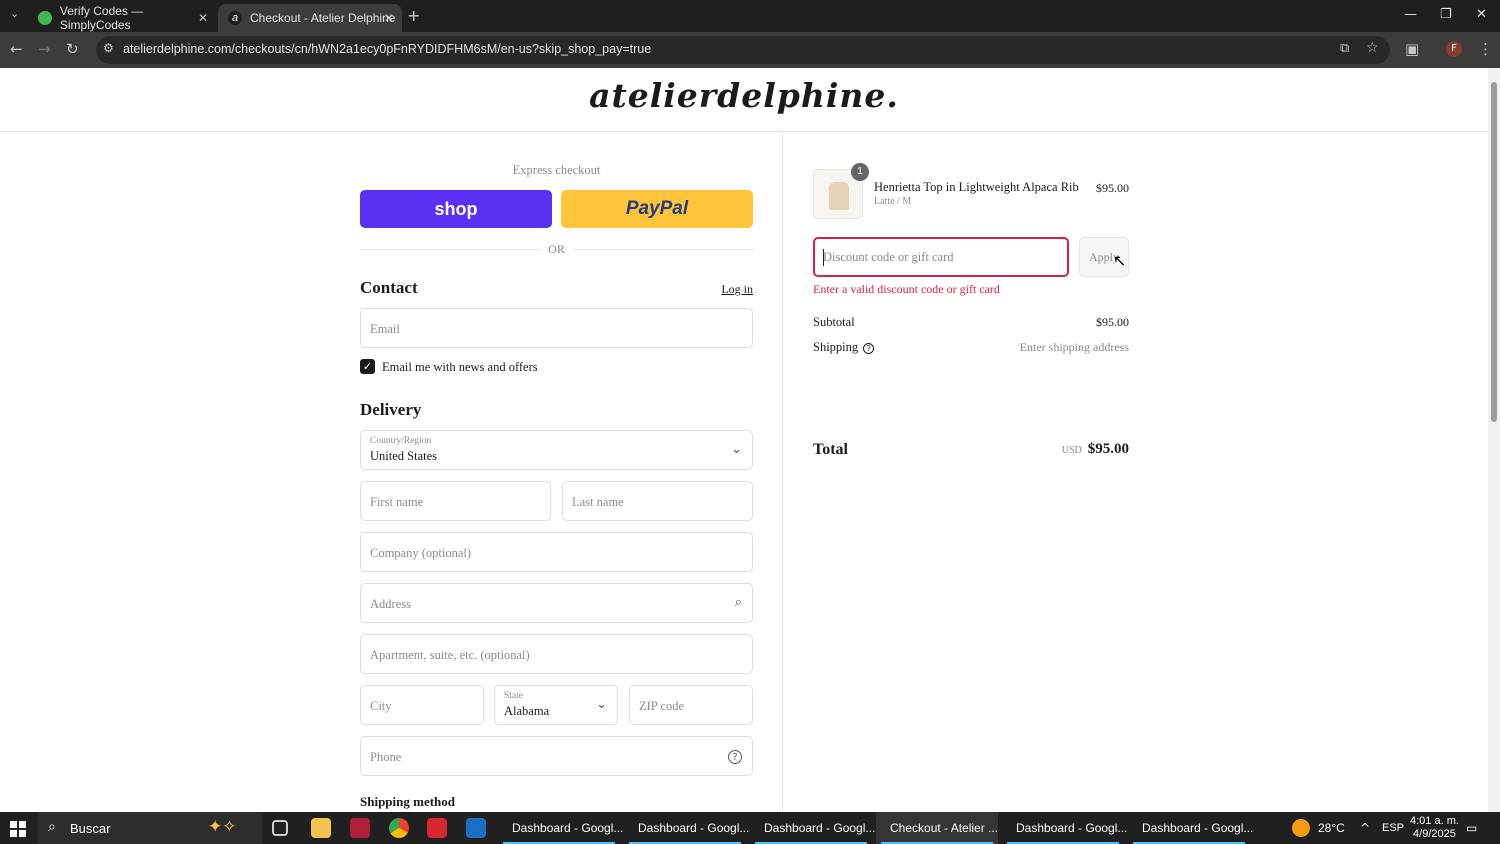 Image resolution: width=1500 pixels, height=844 pixels. I want to click on newsletter-checkbox: ✓, so click(367, 366).